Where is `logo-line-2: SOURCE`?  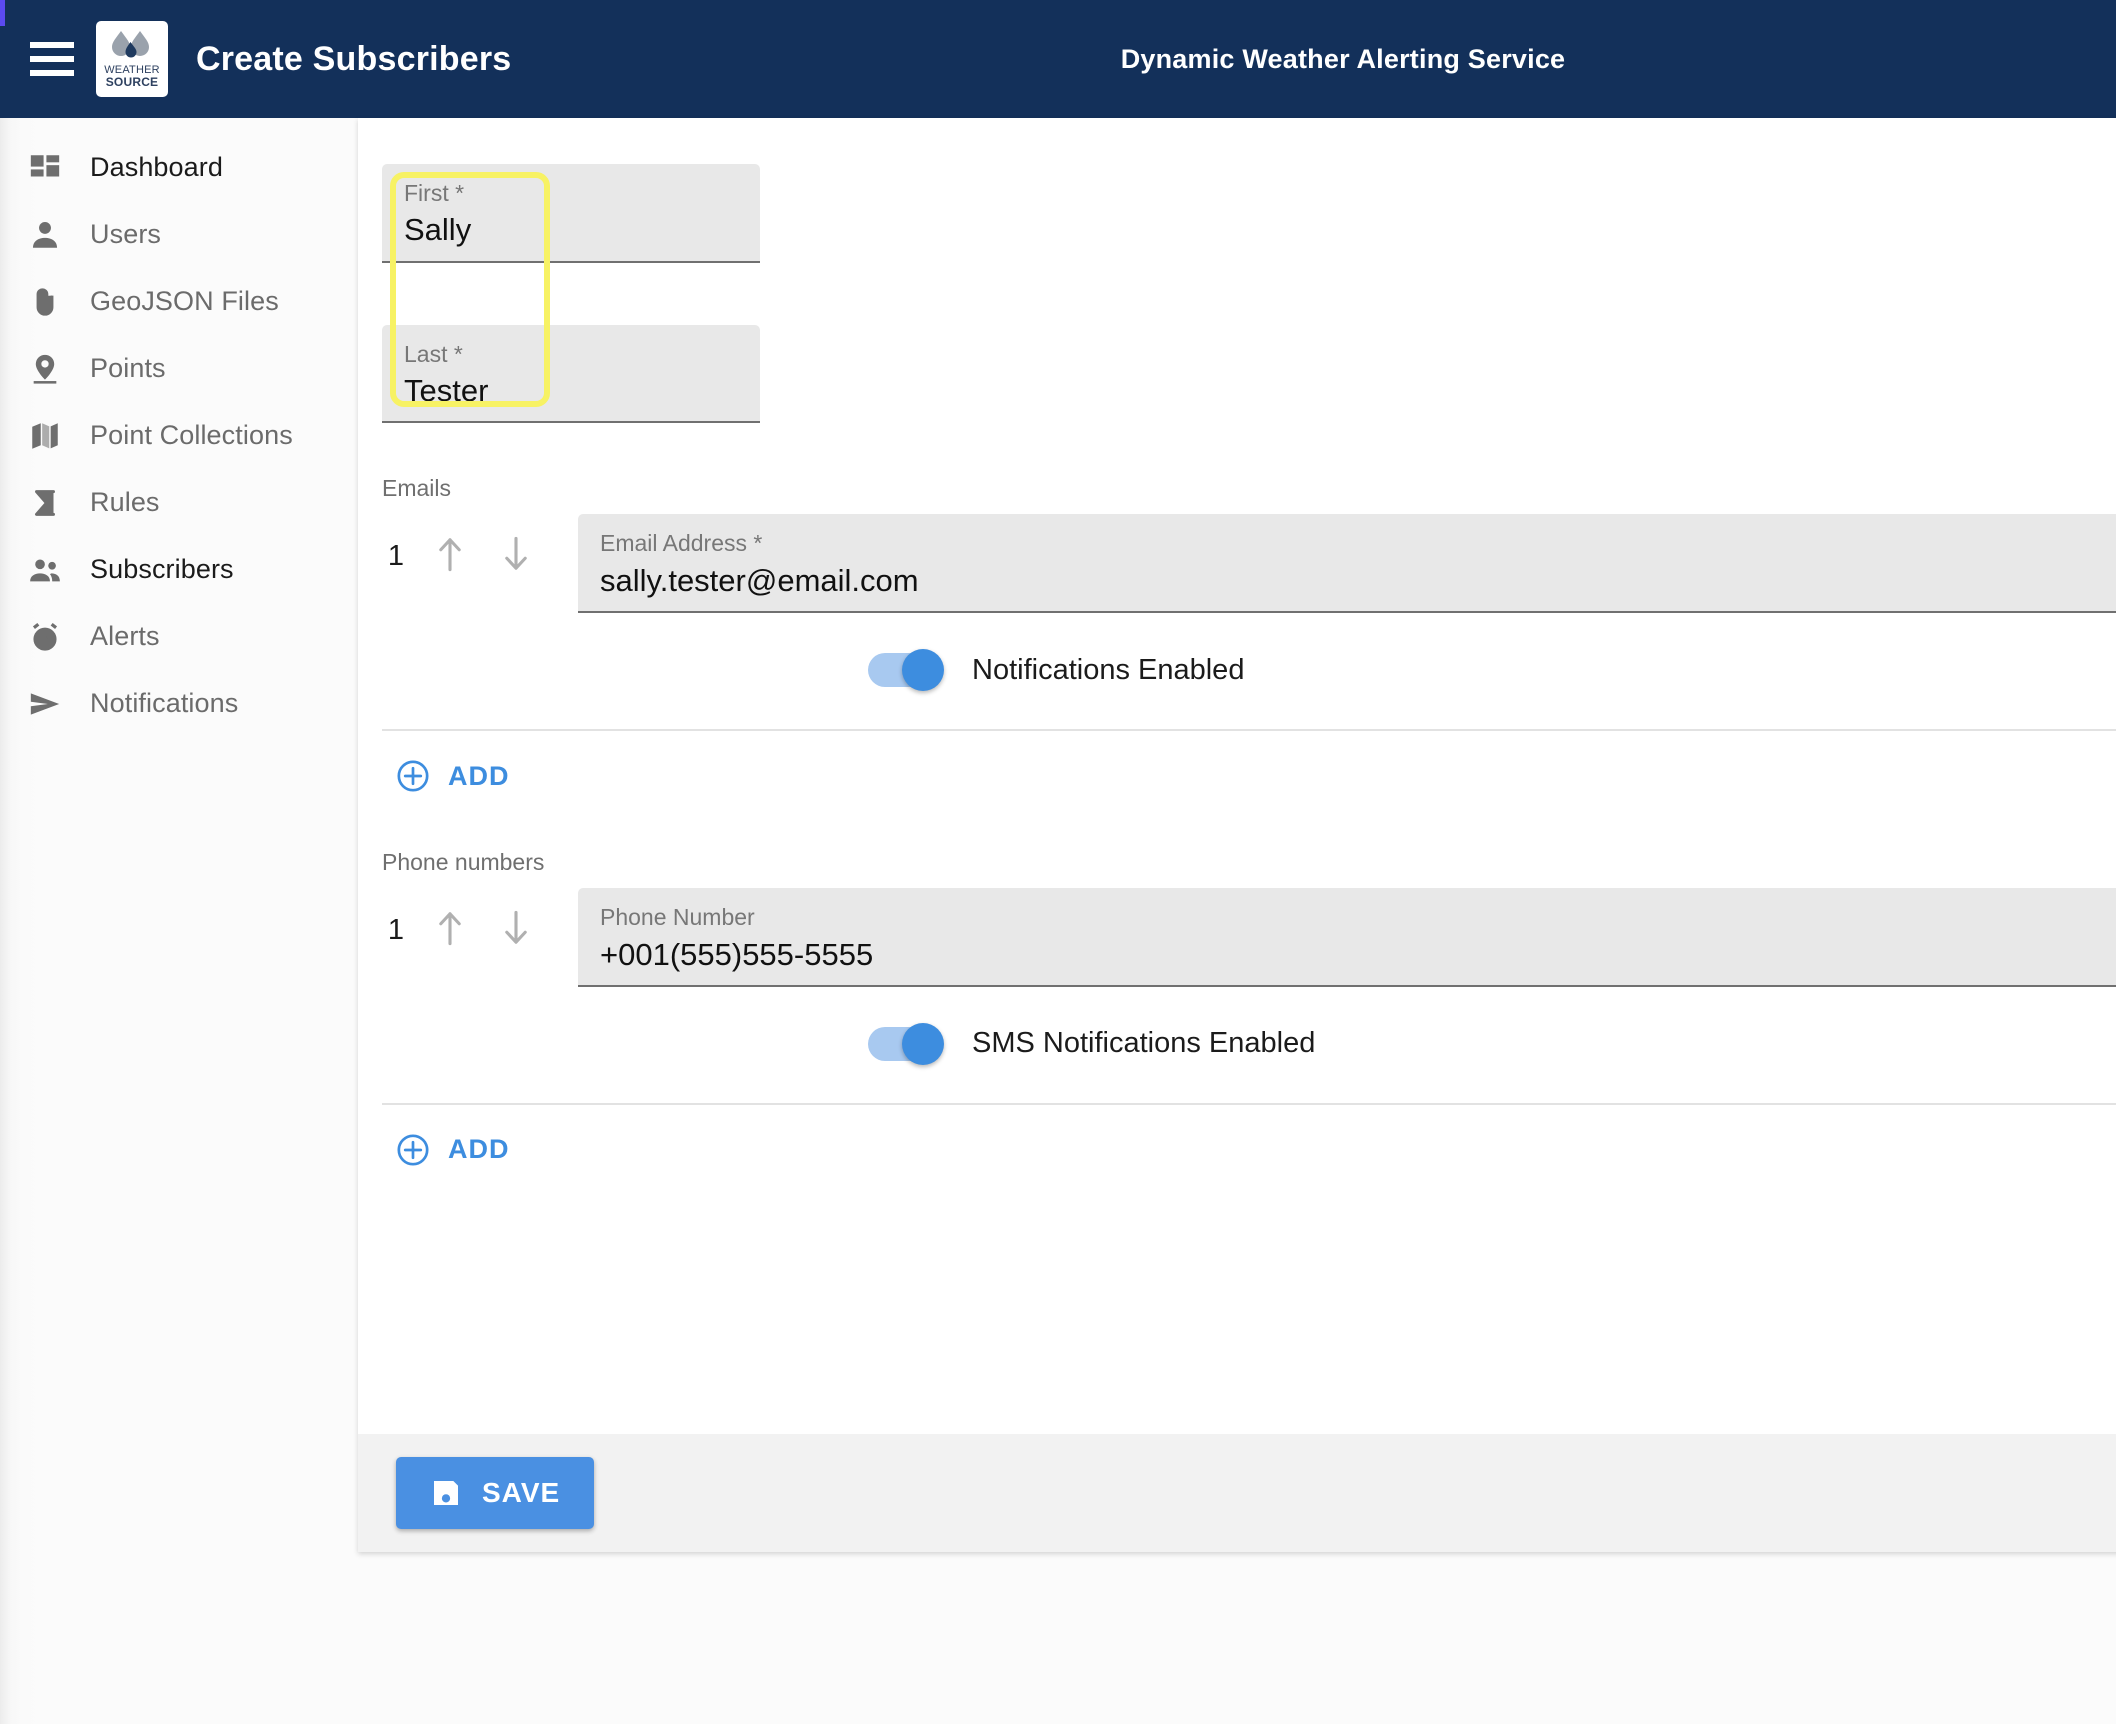 logo-line-2: SOURCE is located at coordinates (132, 82).